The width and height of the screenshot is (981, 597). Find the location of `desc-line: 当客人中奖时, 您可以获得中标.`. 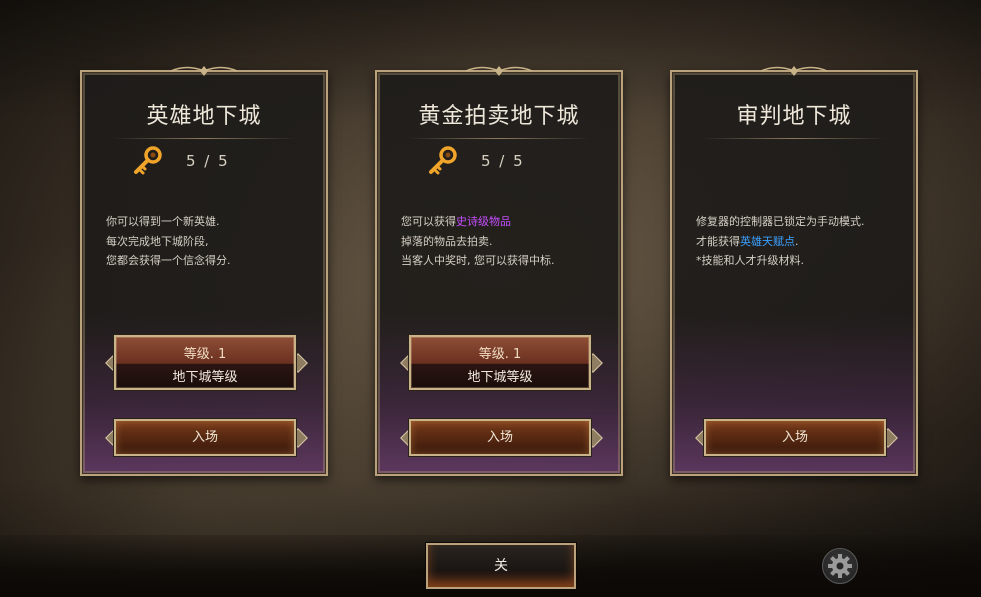

desc-line: 当客人中奖时, 您可以获得中标. is located at coordinates (478, 260).